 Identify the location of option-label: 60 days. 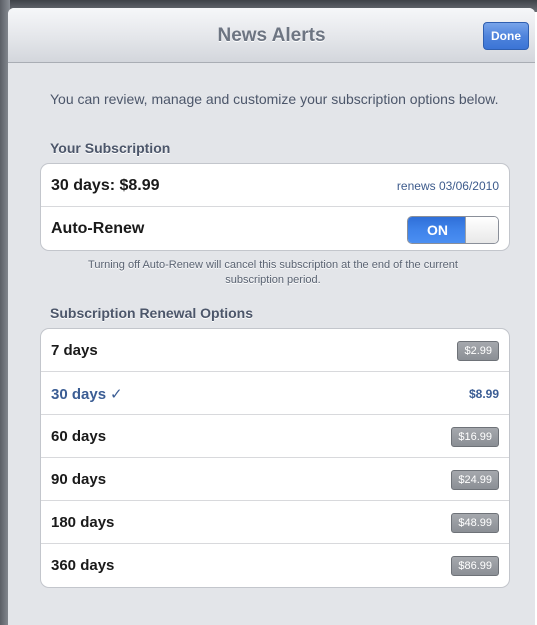
(79, 436).